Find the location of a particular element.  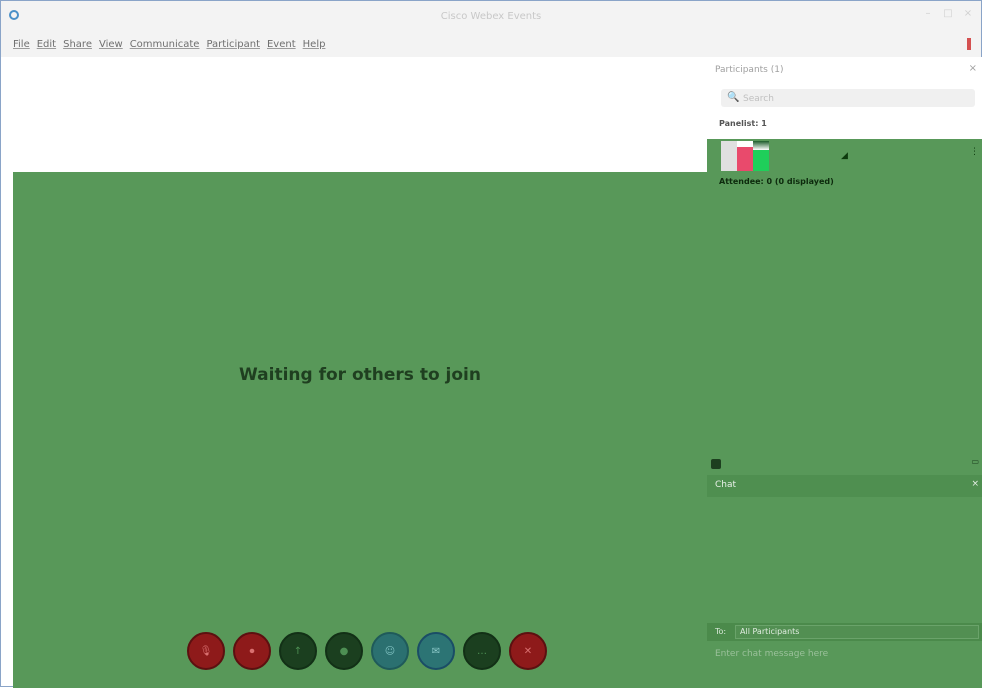

panel-toolbar: ▭ is located at coordinates (844, 465).